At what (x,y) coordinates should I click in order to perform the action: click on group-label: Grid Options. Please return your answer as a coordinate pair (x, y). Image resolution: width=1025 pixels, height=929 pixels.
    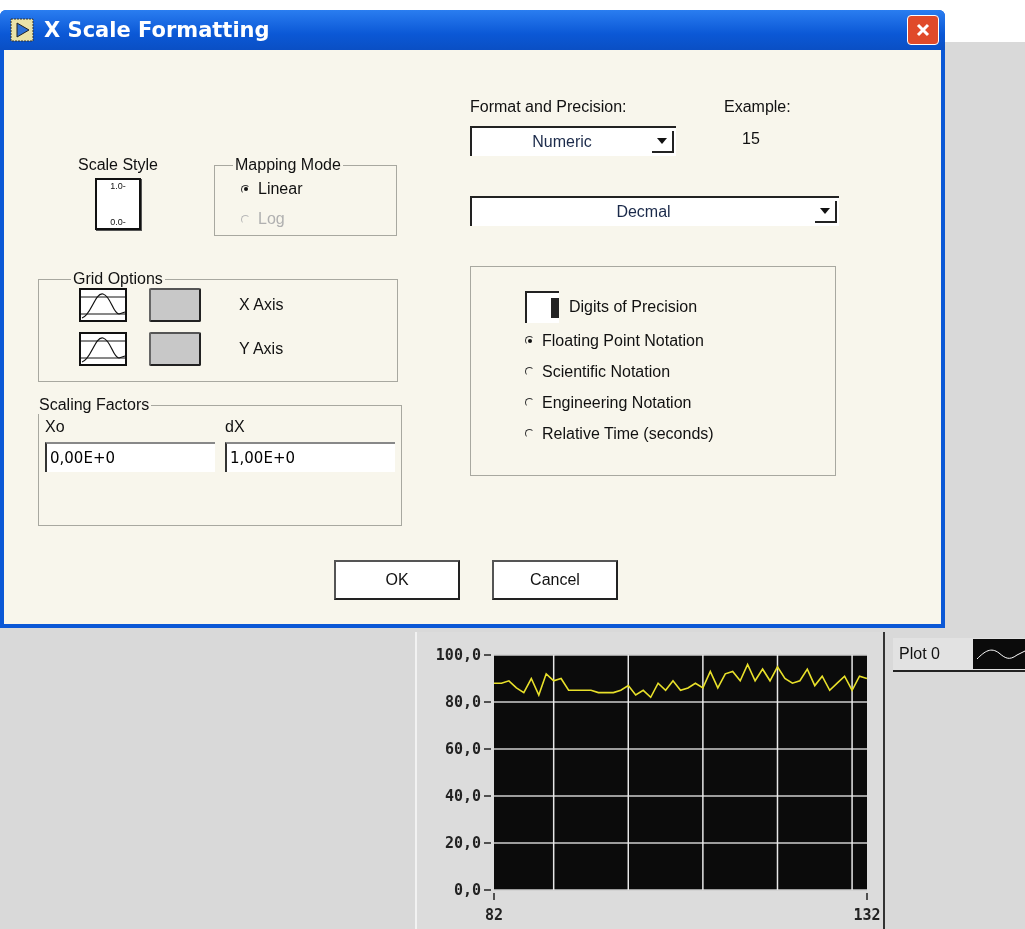
    Looking at the image, I should click on (118, 279).